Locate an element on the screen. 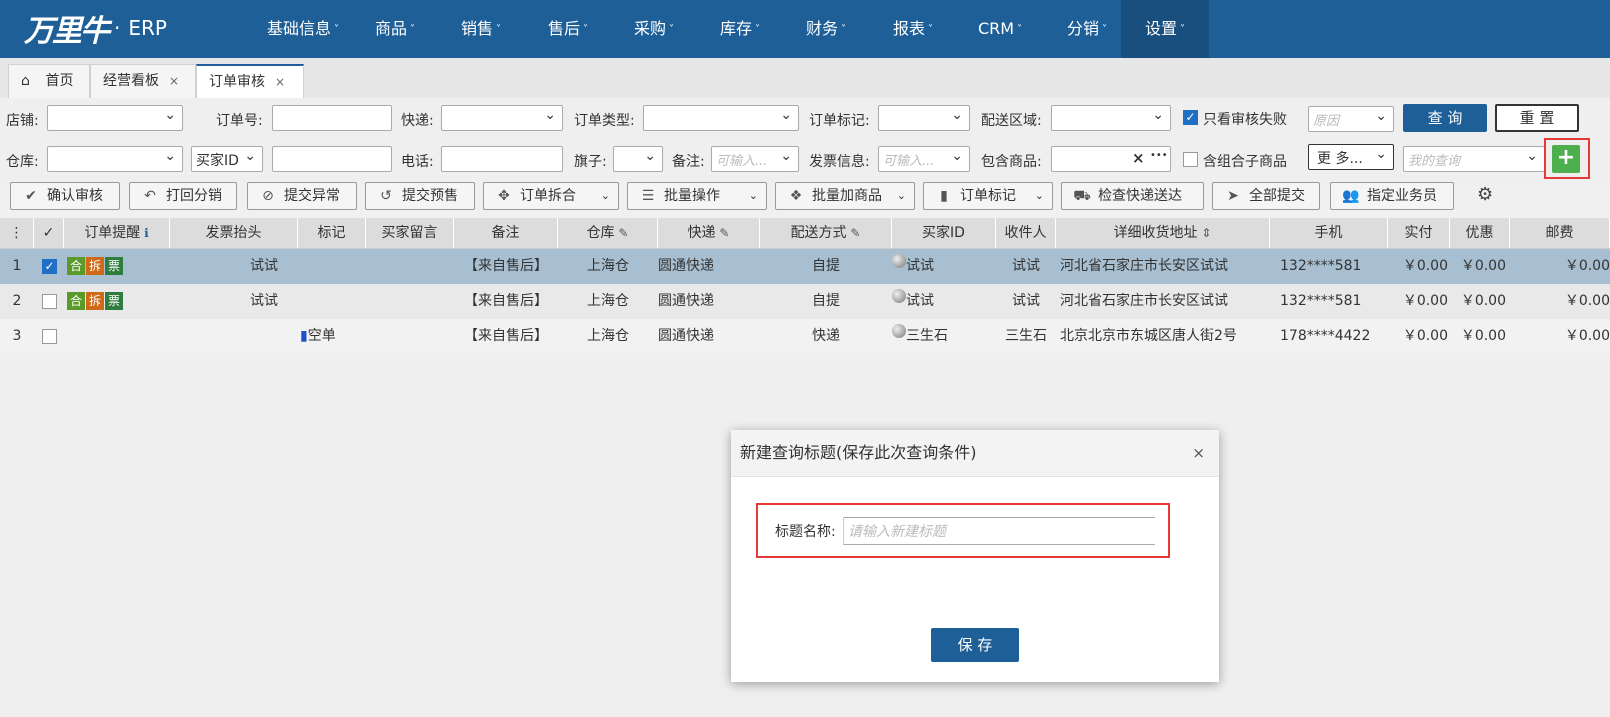  title-name-input: 请输入新建标题 is located at coordinates (999, 531).